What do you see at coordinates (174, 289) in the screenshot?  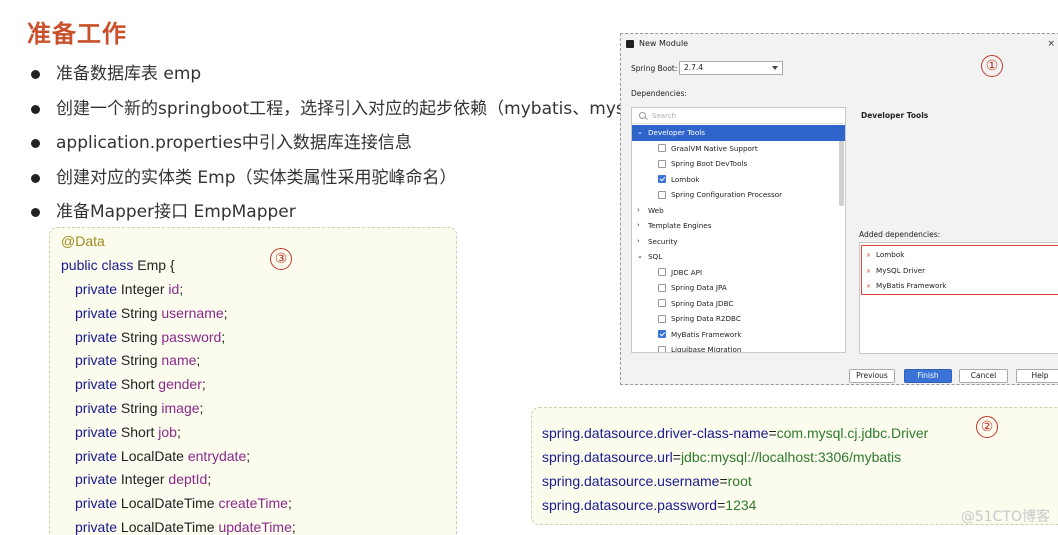 I see `code-field-name: id` at bounding box center [174, 289].